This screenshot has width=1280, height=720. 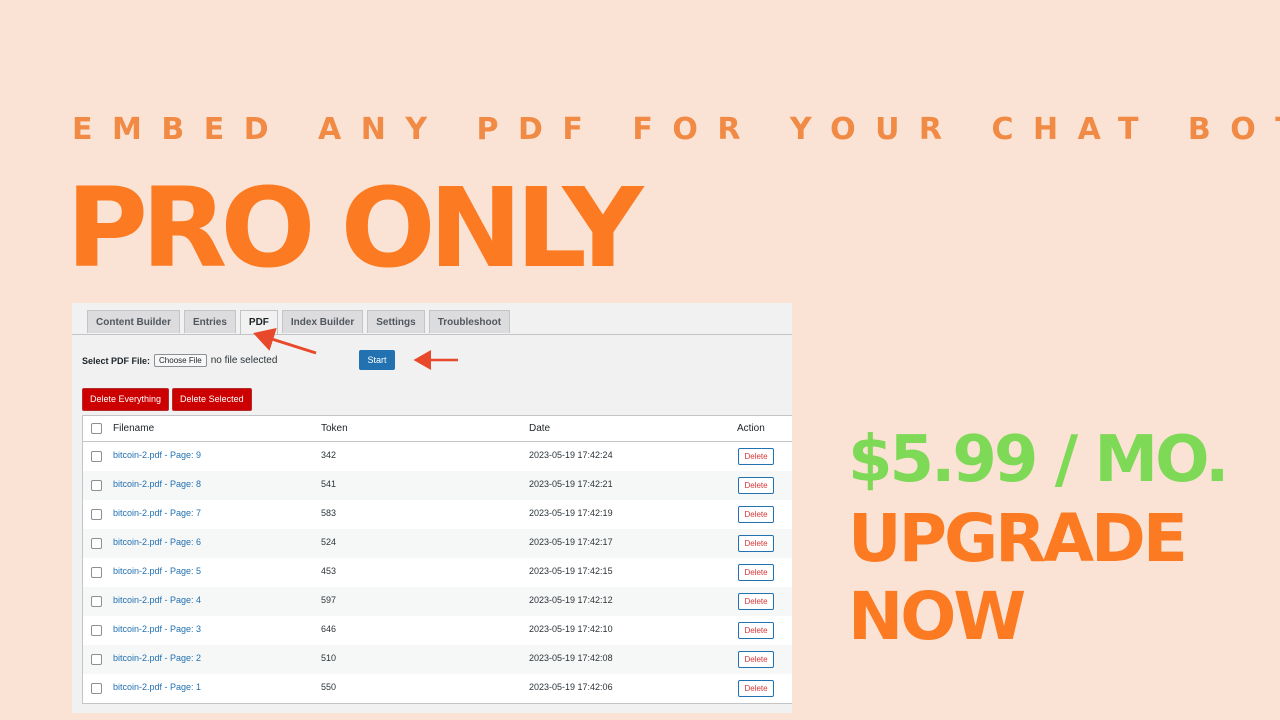 What do you see at coordinates (157, 455) in the screenshot?
I see `filename-link: bitcoin-2.pdf - Page: 9` at bounding box center [157, 455].